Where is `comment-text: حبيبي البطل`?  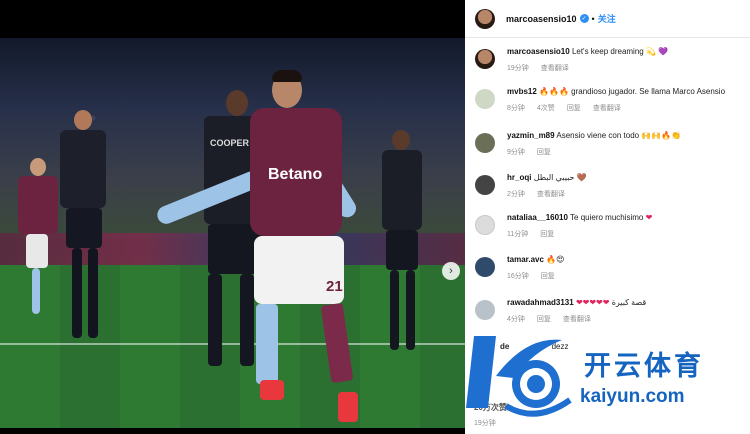
comment-text: حبيبي البطل is located at coordinates (554, 177).